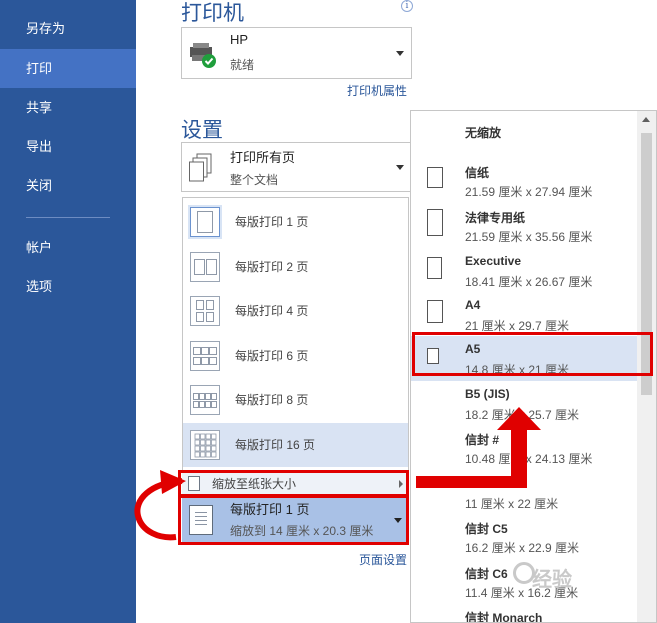 Image resolution: width=657 pixels, height=623 pixels. I want to click on annotation-arrows, so click(337, 474).